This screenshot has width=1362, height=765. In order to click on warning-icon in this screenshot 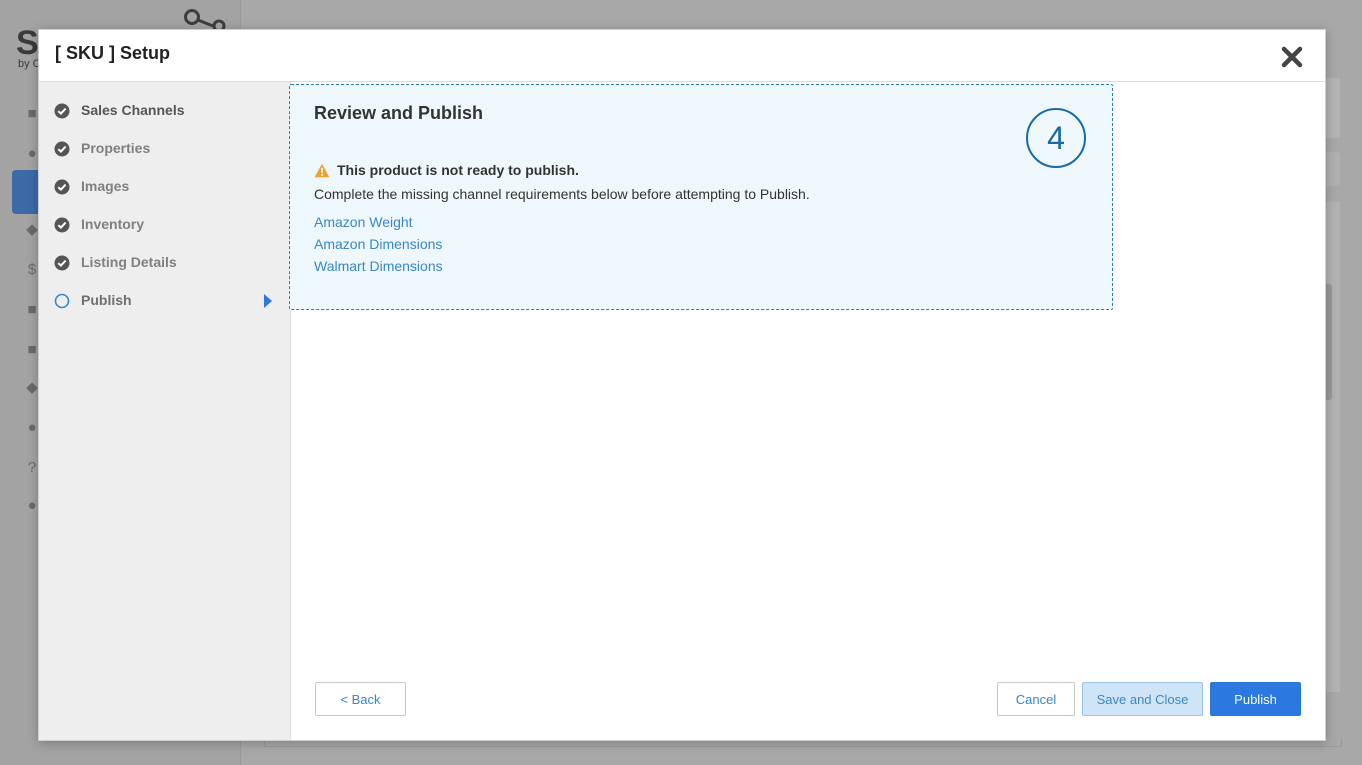, I will do `click(322, 170)`.